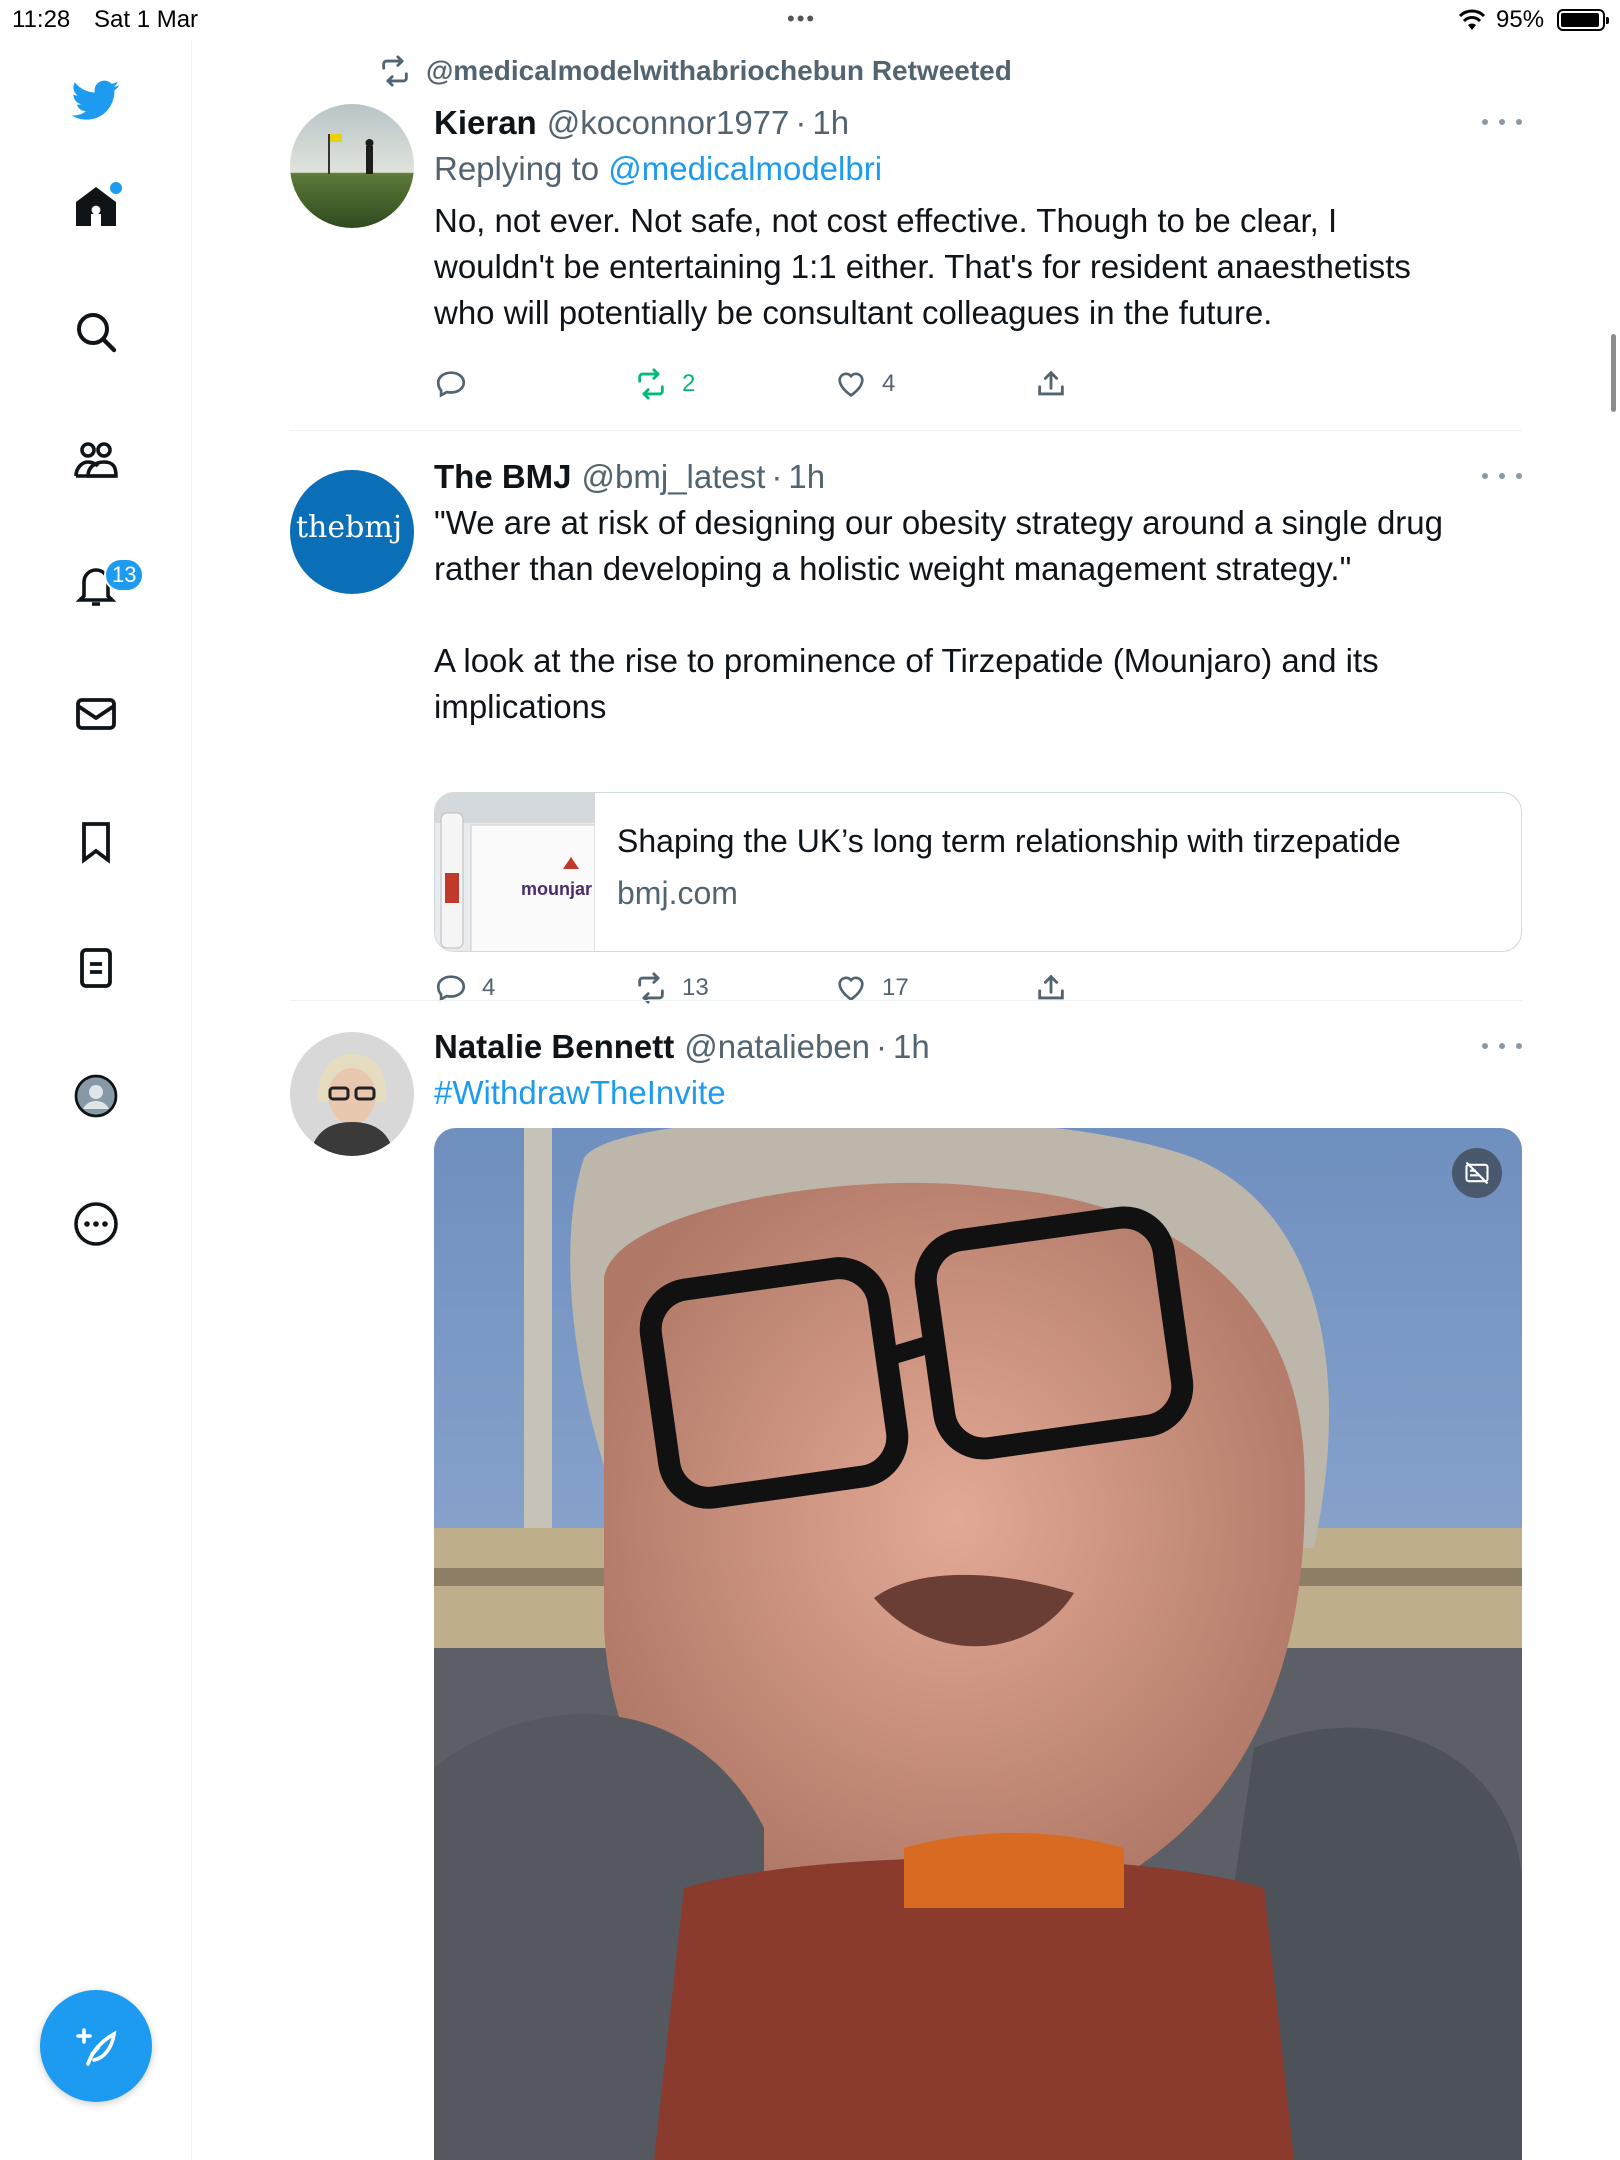 Image resolution: width=1620 pixels, height=2160 pixels. I want to click on reply-button: 4, so click(464, 988).